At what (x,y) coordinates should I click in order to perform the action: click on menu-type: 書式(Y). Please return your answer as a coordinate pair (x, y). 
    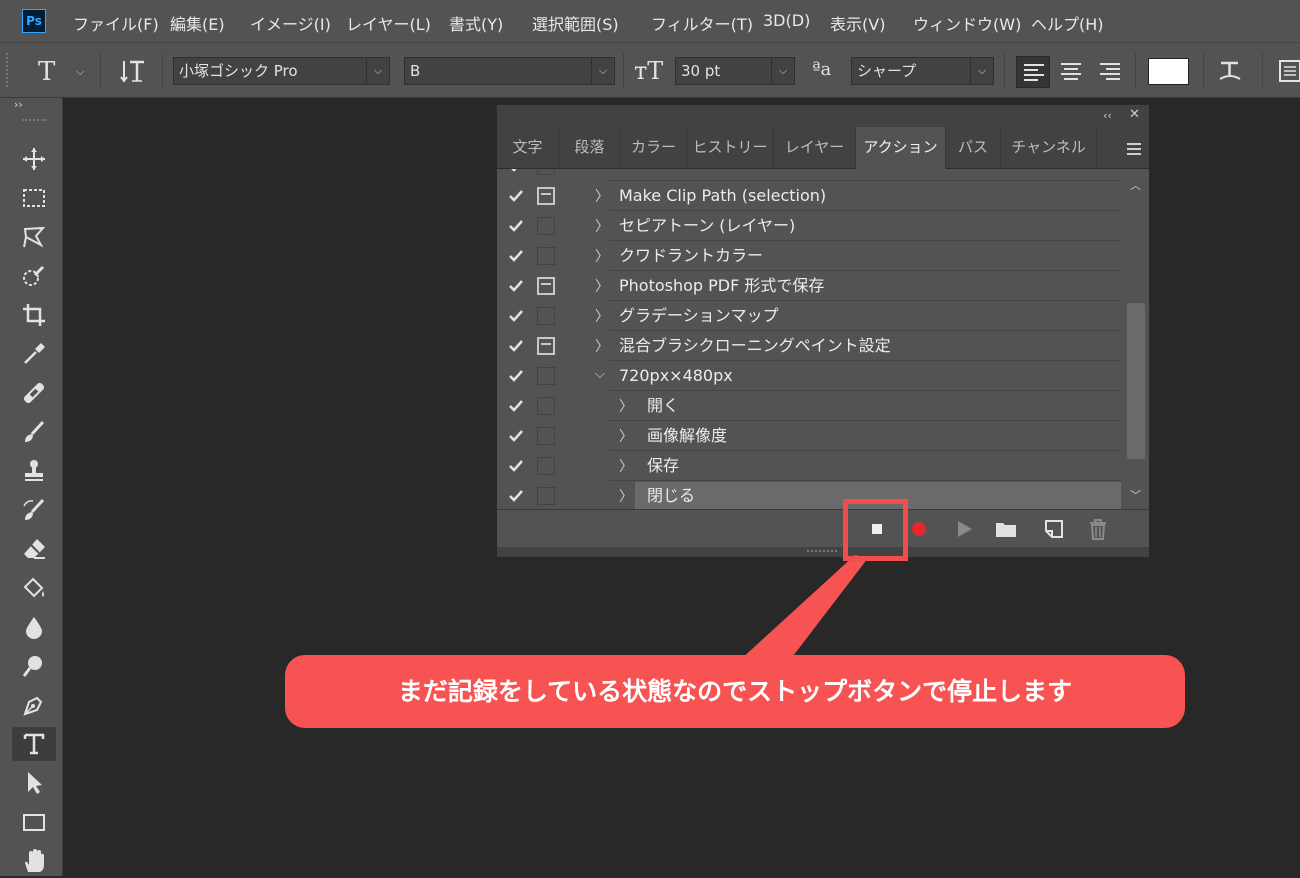
    Looking at the image, I should click on (476, 23).